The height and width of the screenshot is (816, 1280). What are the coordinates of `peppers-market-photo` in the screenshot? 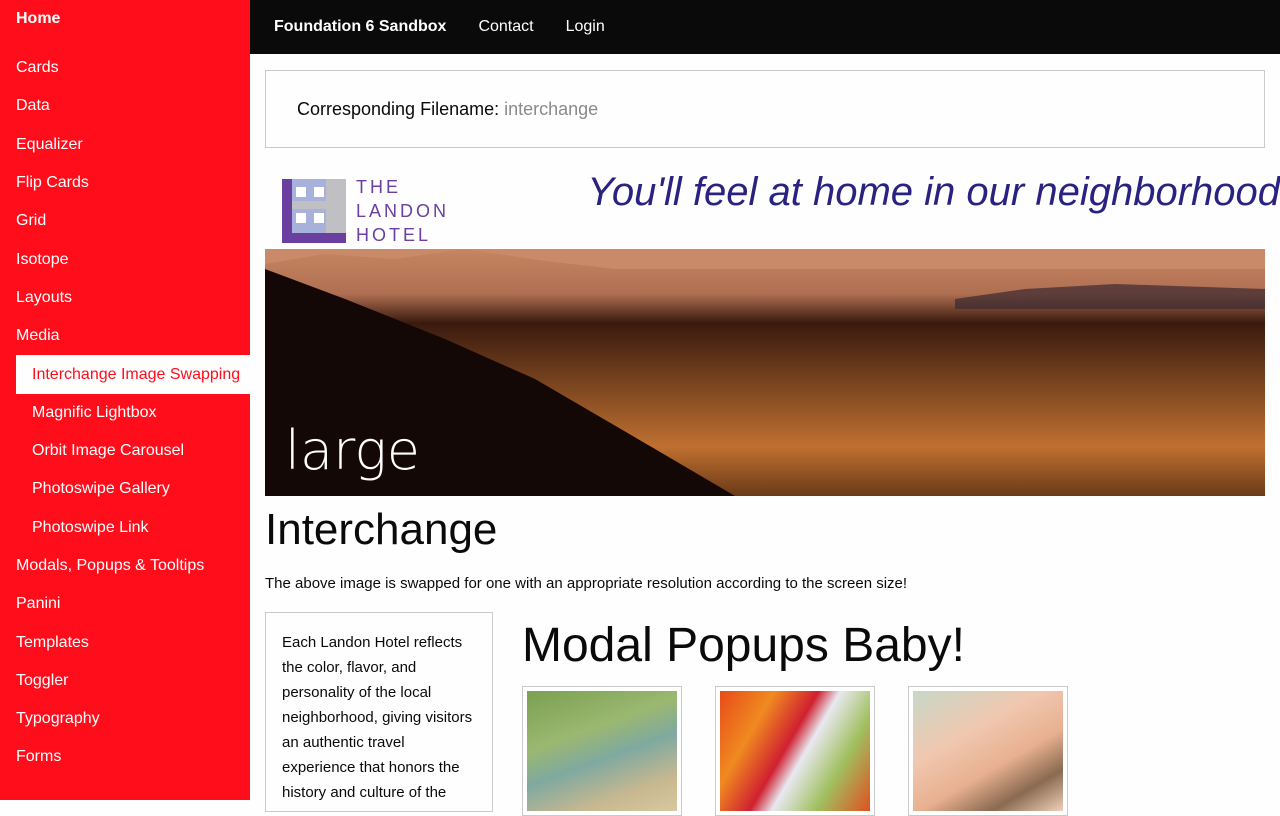 It's located at (795, 751).